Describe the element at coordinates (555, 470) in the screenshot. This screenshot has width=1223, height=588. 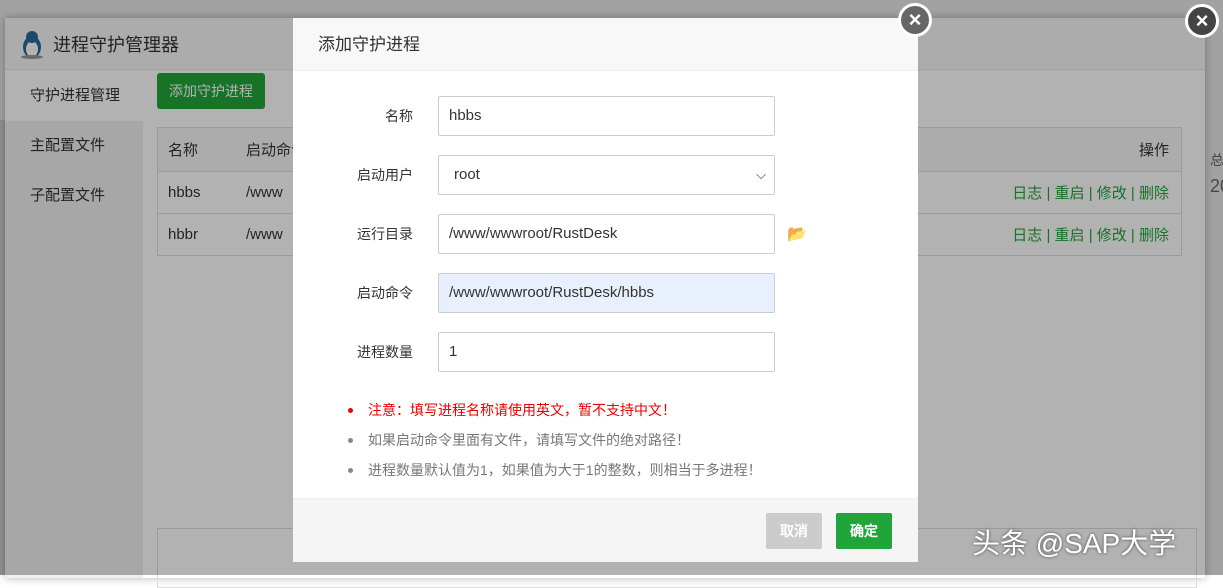
I see `tip: 进程数量默认值为1，如果值为大于1的整数，则相当于多进程！` at that location.